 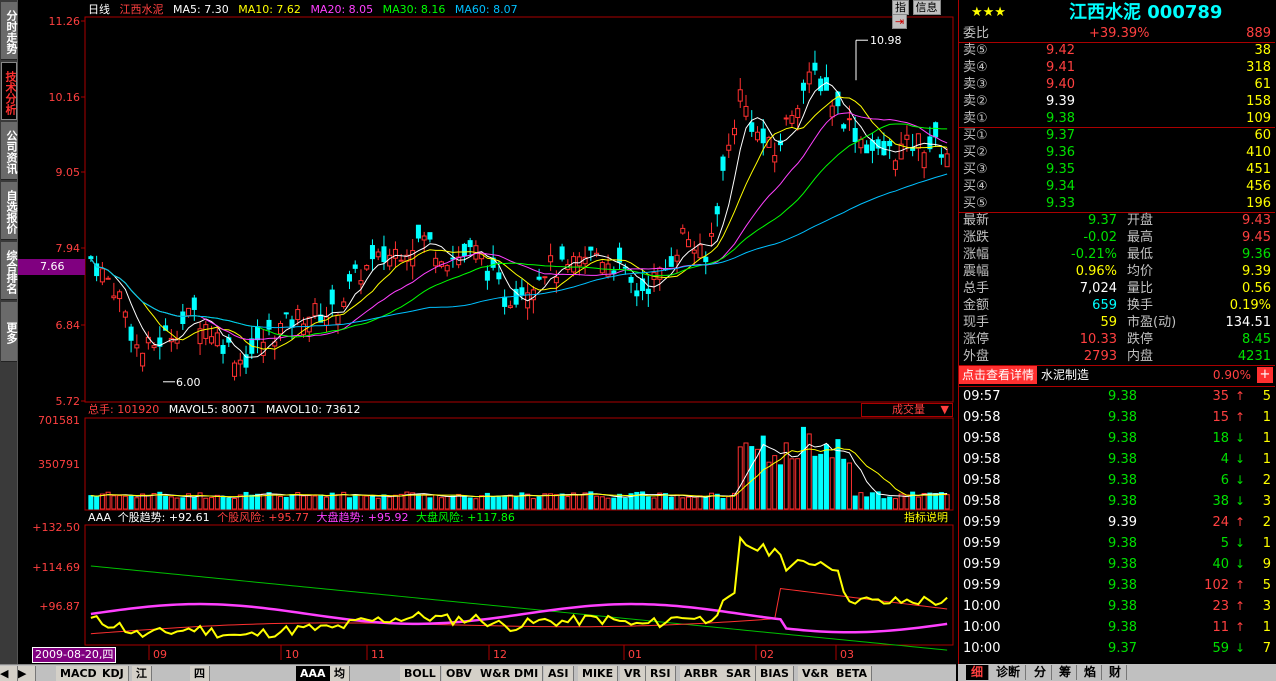 I want to click on indicator-button: 指, so click(x=900, y=7).